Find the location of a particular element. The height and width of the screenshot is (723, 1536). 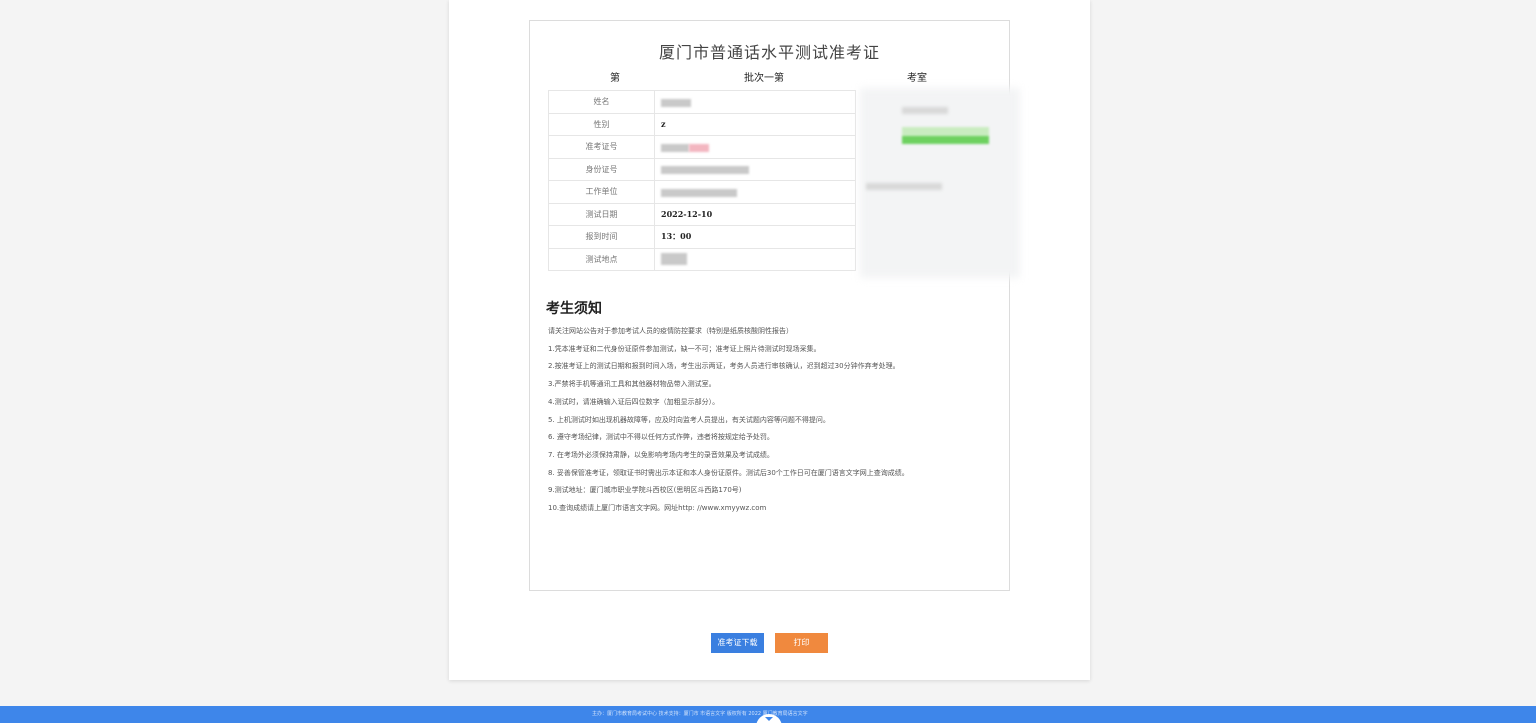

info-row-test-date: 测试日期 2022-12-10 is located at coordinates (702, 214).